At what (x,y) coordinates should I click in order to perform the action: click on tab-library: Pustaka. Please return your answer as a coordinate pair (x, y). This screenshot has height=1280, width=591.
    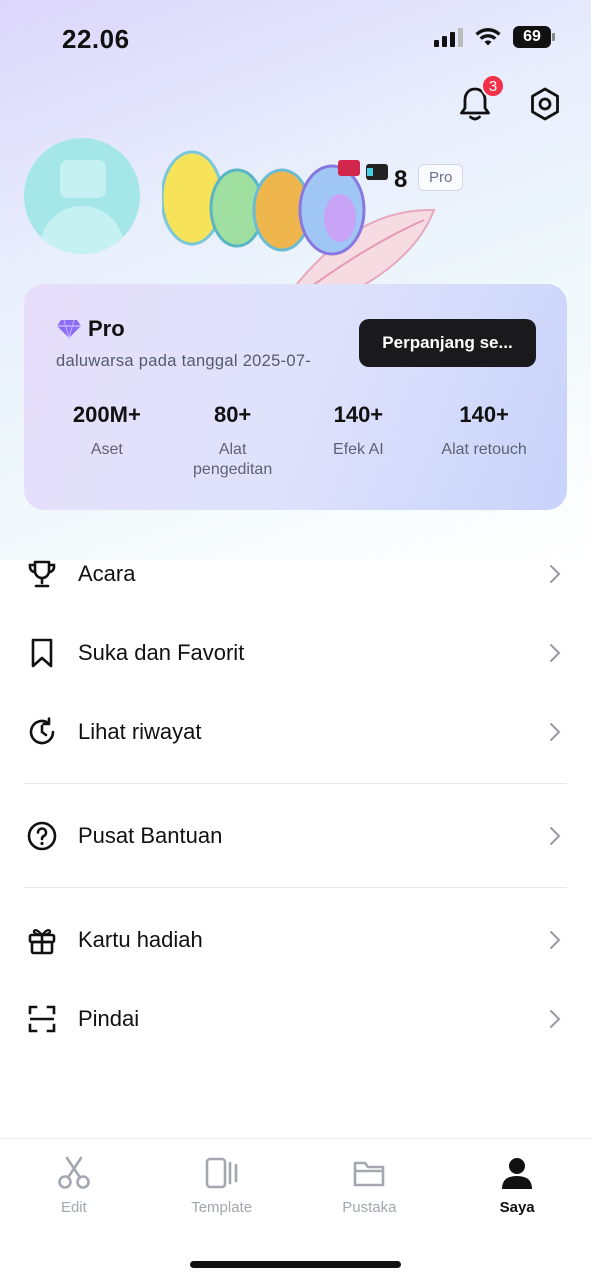
    Looking at the image, I should click on (370, 1185).